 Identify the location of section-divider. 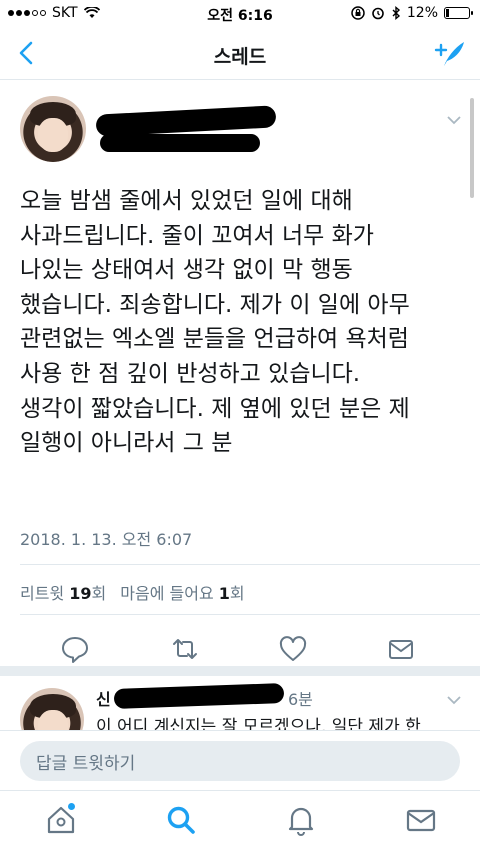
(240, 671).